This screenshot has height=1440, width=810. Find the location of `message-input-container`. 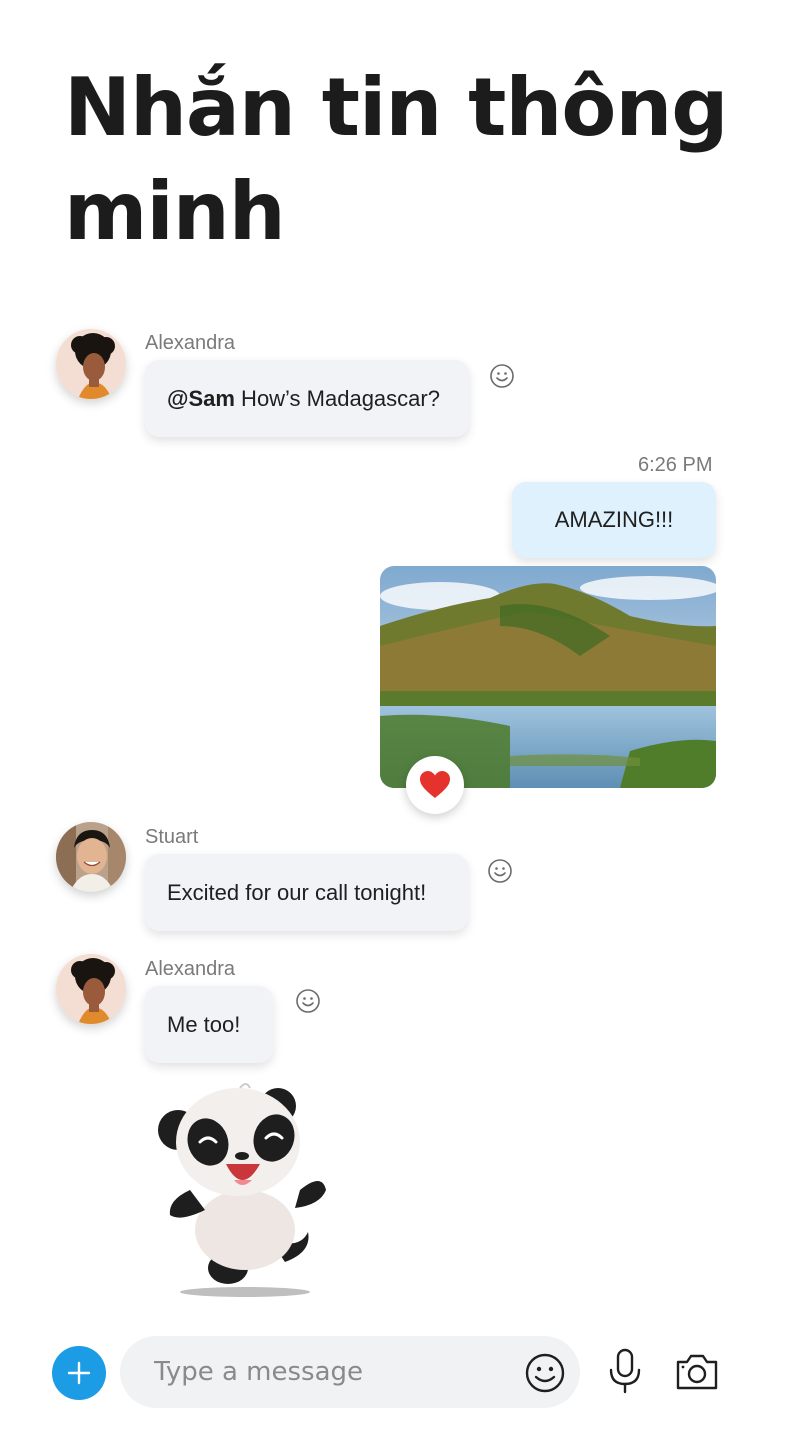

message-input-container is located at coordinates (350, 1372).